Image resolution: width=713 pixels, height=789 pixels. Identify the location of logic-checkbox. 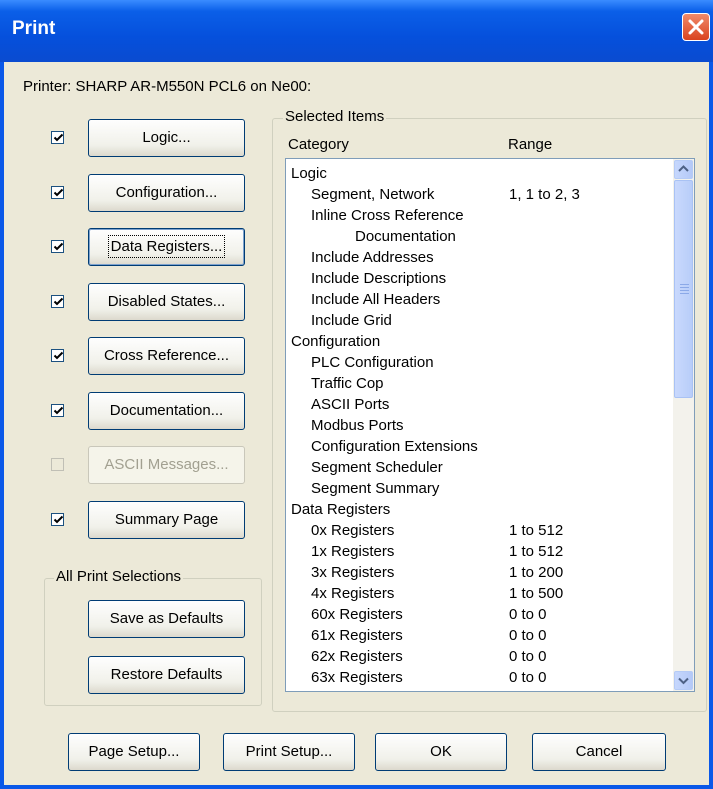
(57, 137).